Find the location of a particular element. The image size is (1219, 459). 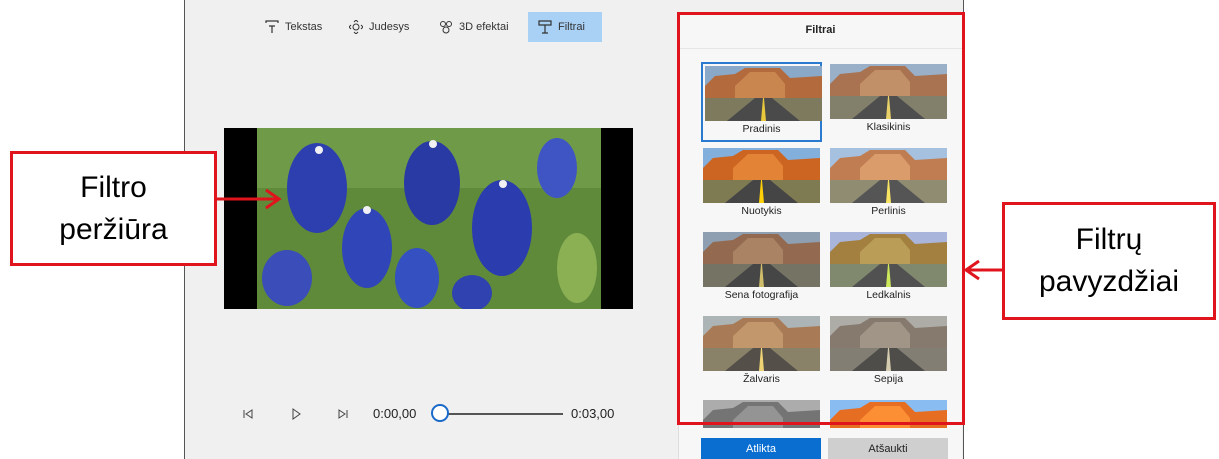

done-button: Atlikta is located at coordinates (761, 448).